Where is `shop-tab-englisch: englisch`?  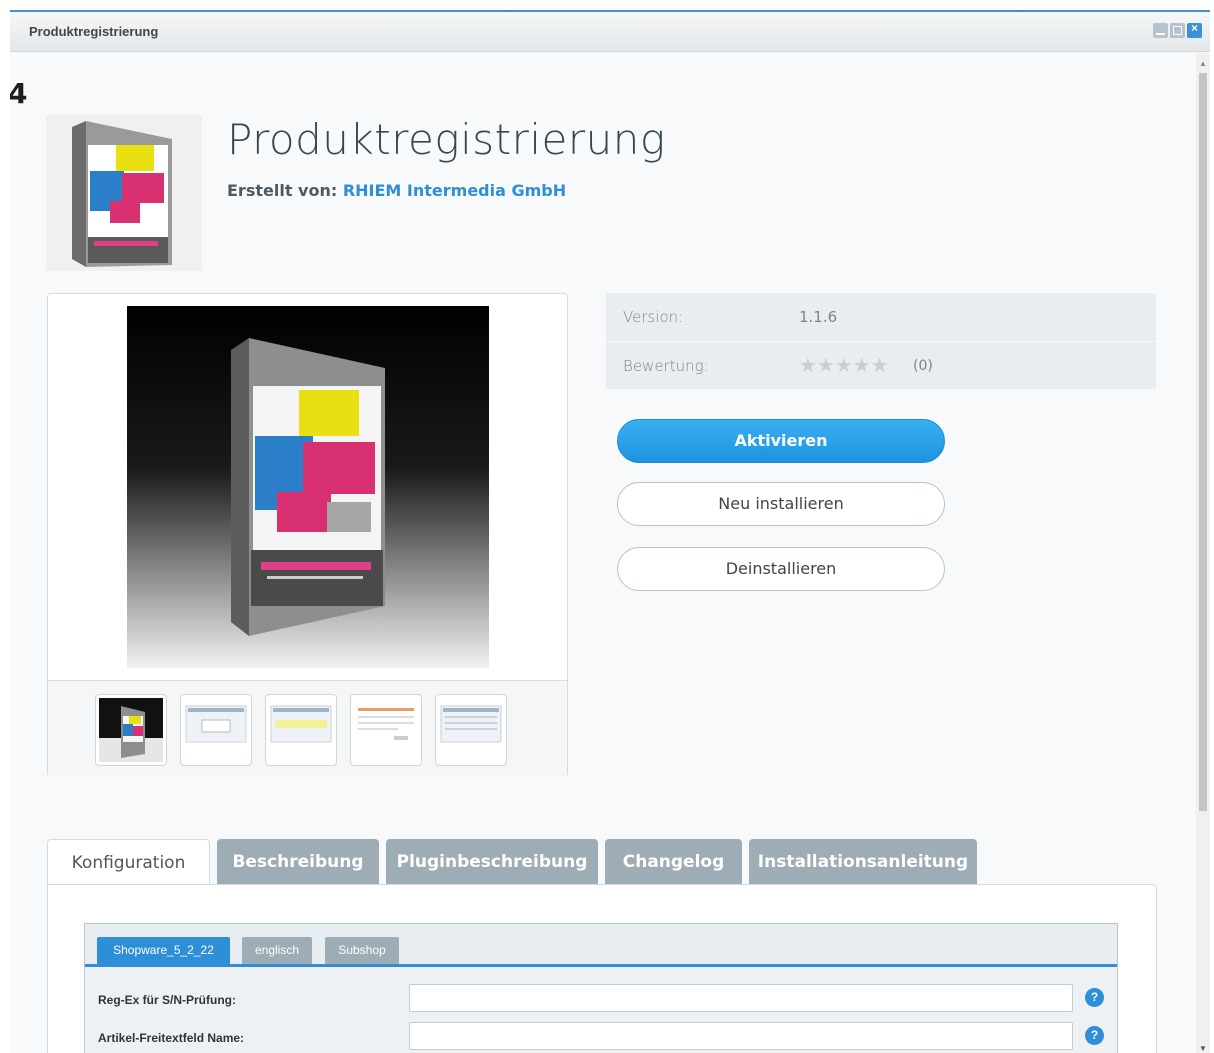
shop-tab-englisch: englisch is located at coordinates (277, 950).